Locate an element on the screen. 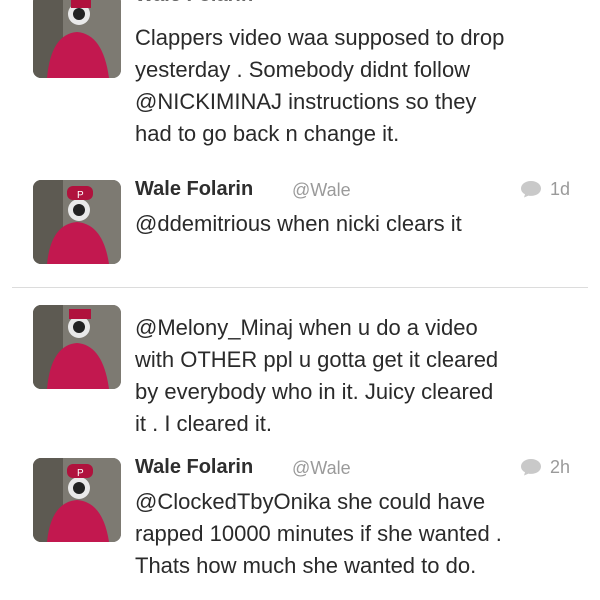 The height and width of the screenshot is (600, 600). tweet-header: Wale Folarin @Wale 2h is located at coordinates (352, 470).